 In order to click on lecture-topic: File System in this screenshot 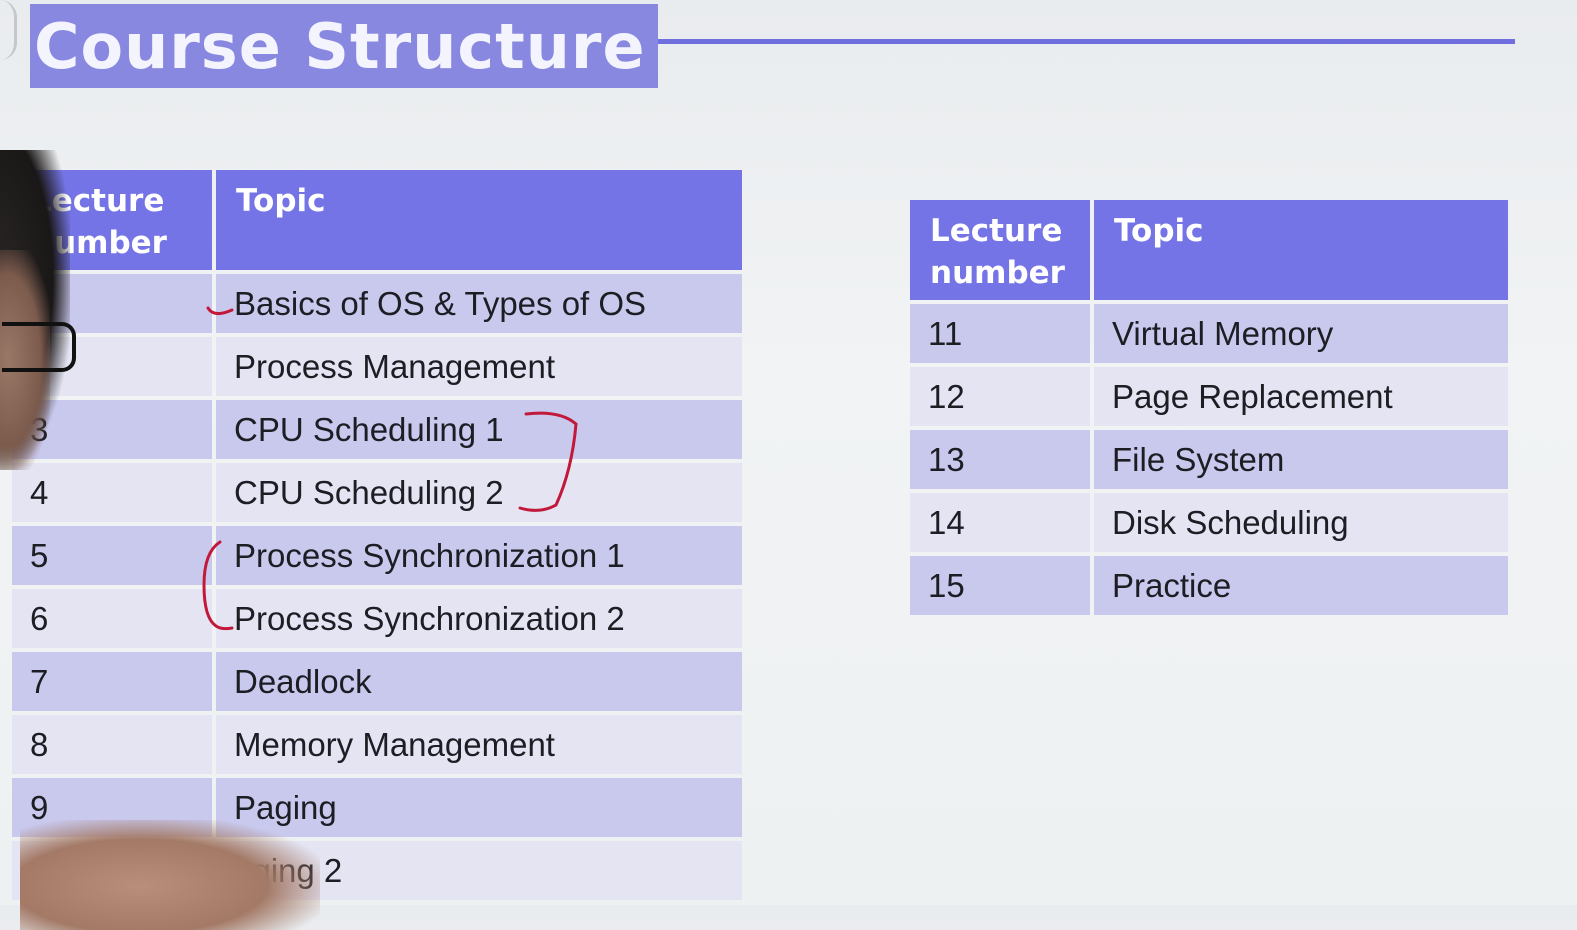, I will do `click(1301, 459)`.